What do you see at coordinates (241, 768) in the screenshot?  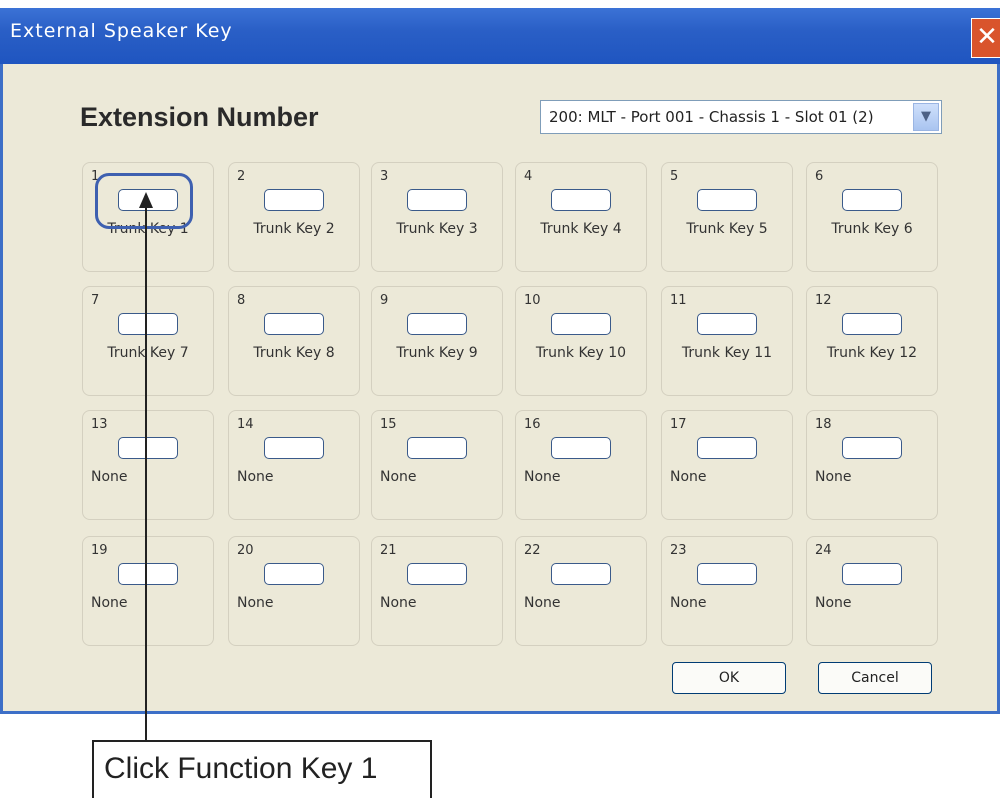 I see `callout-text: Click Function Key 1` at bounding box center [241, 768].